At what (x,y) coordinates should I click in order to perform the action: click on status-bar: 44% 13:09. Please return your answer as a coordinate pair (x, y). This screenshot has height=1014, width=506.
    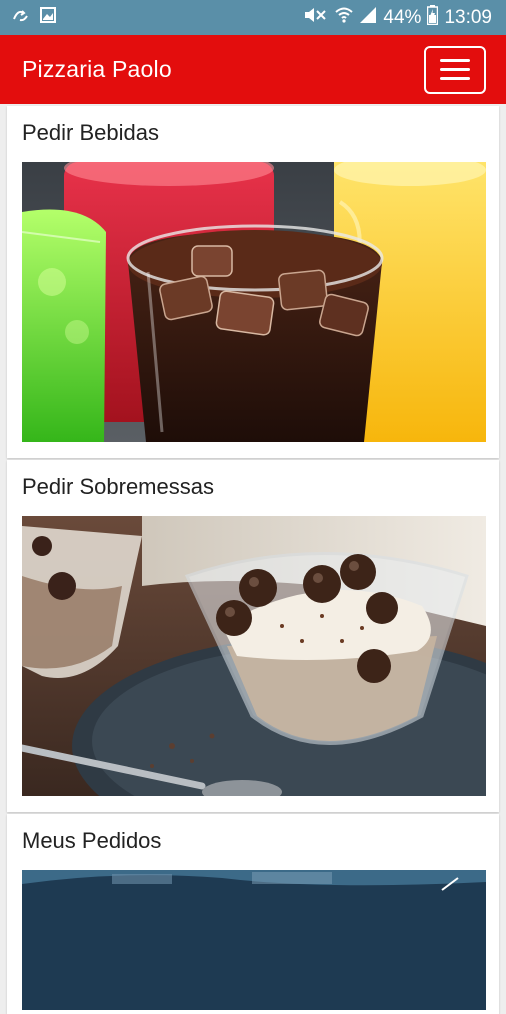
    Looking at the image, I should click on (253, 17).